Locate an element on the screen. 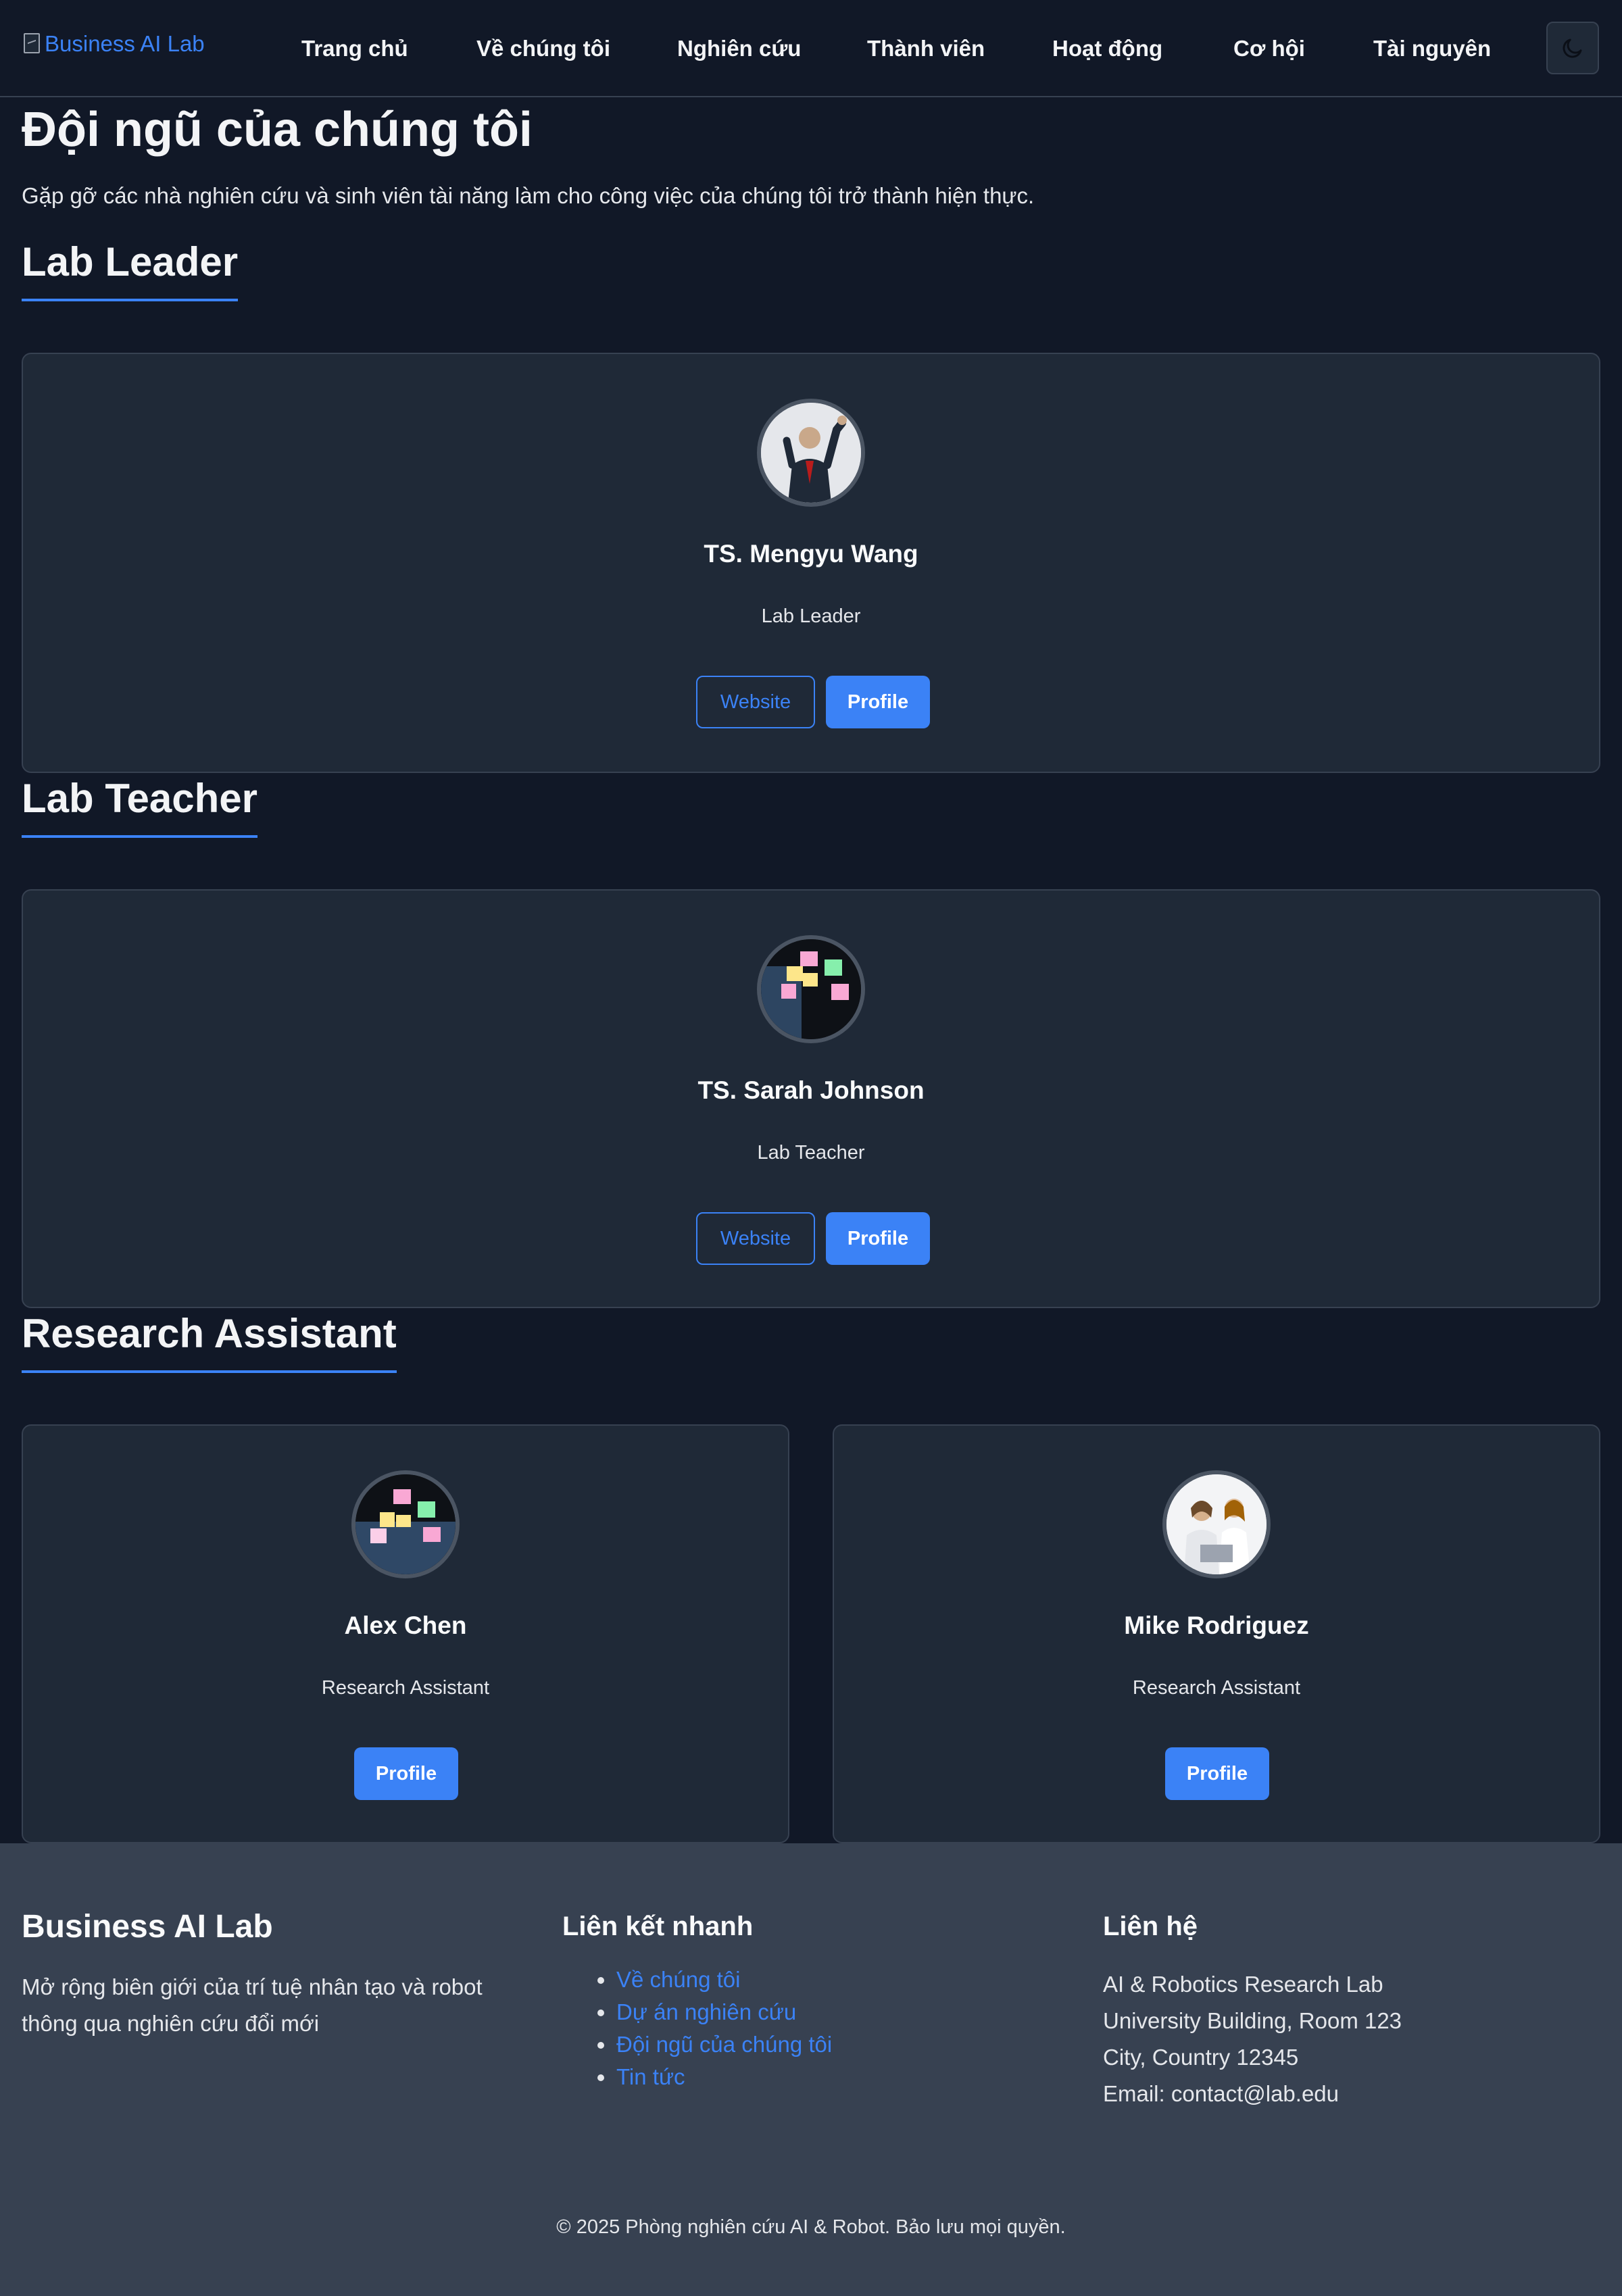  logo-link: Business AI Lab is located at coordinates (113, 44).